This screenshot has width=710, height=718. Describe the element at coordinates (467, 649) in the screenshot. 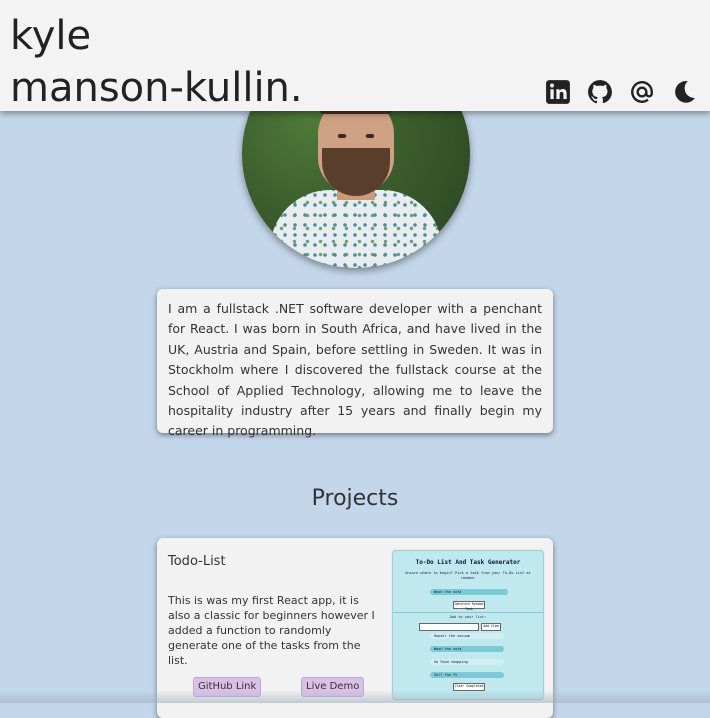

I see `screenshot-task-item: Wash the sofa` at that location.